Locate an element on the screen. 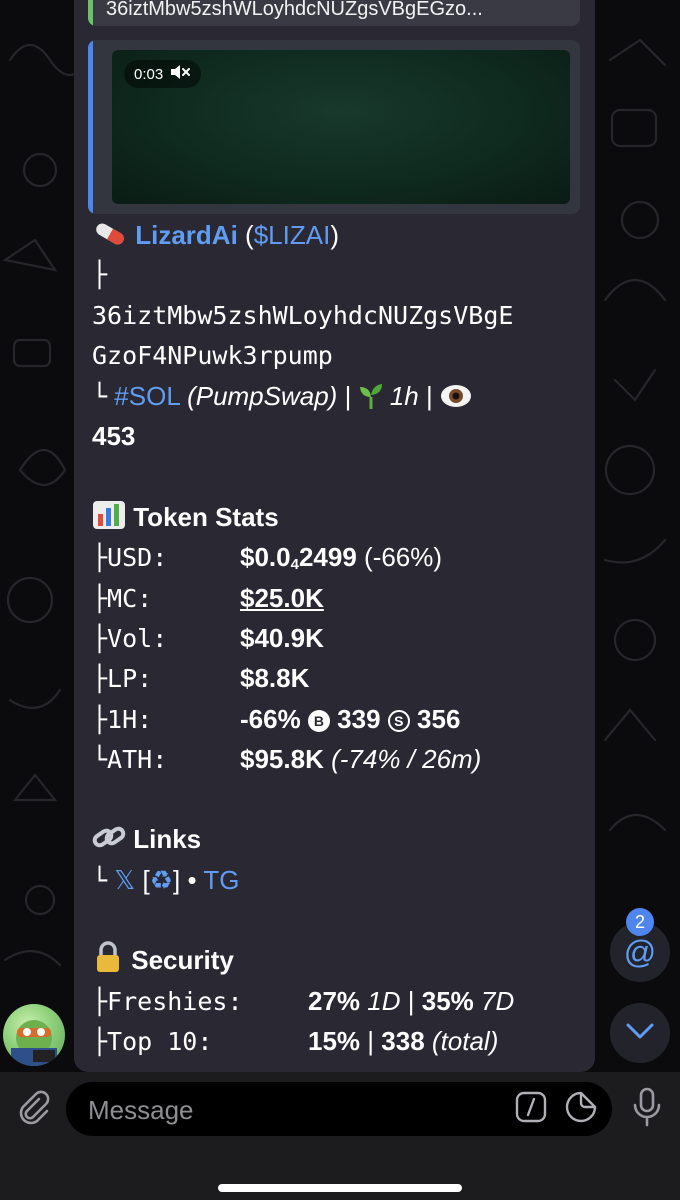 The height and width of the screenshot is (1200, 680). scroll-down-button is located at coordinates (640, 1033).